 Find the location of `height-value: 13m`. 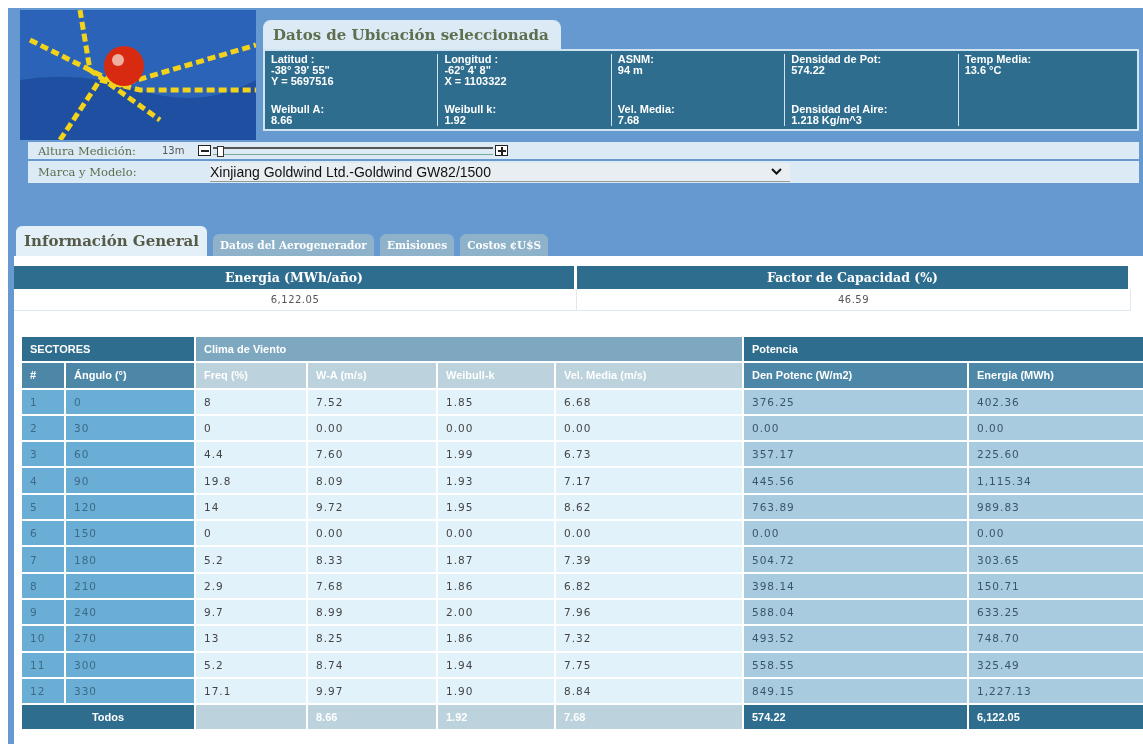

height-value: 13m is located at coordinates (173, 150).